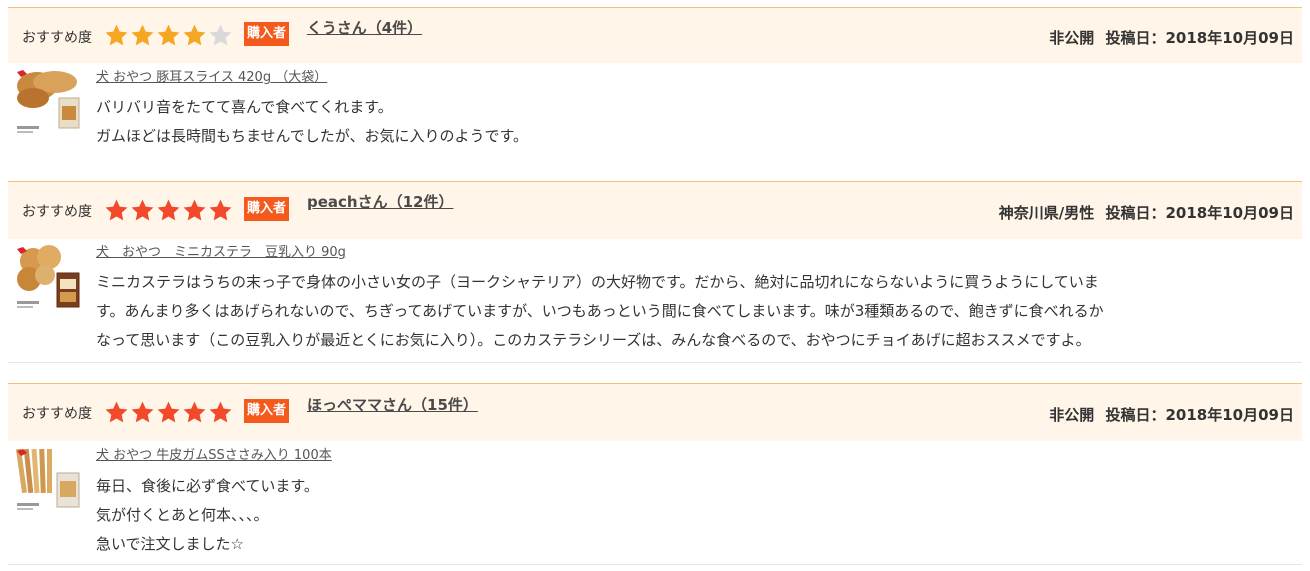  What do you see at coordinates (655, 35) in the screenshot?
I see `review-header: おすすめ度 購入者 くうさん（4件） 非公開 投稿日：2018年10月09日` at bounding box center [655, 35].